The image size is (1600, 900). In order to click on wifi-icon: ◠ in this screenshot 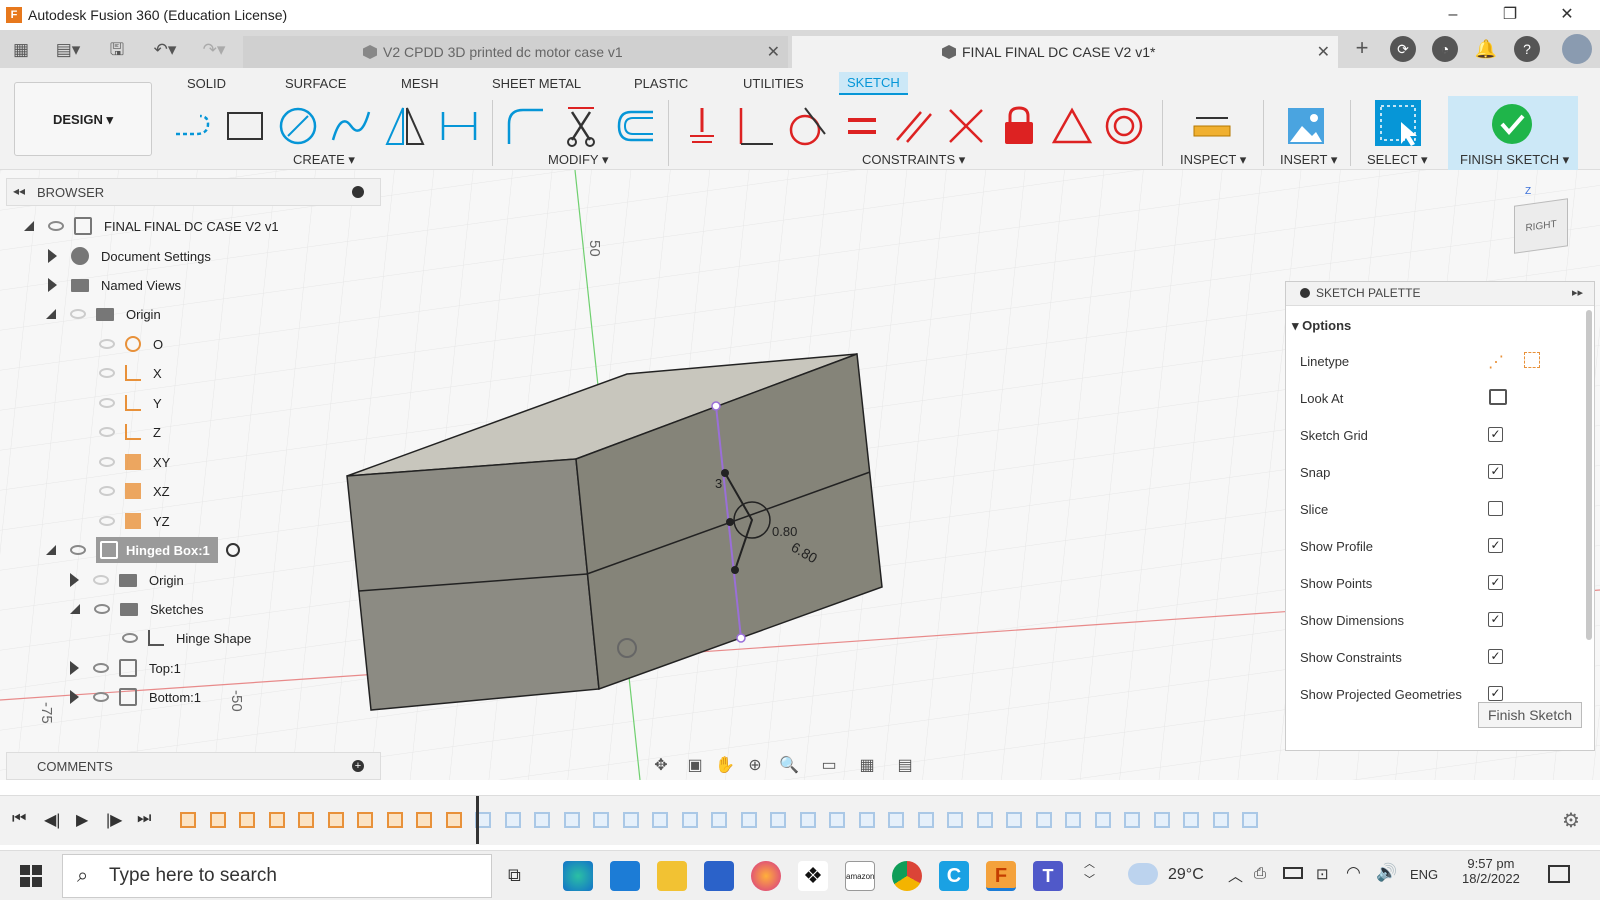, I will do `click(1353, 873)`.